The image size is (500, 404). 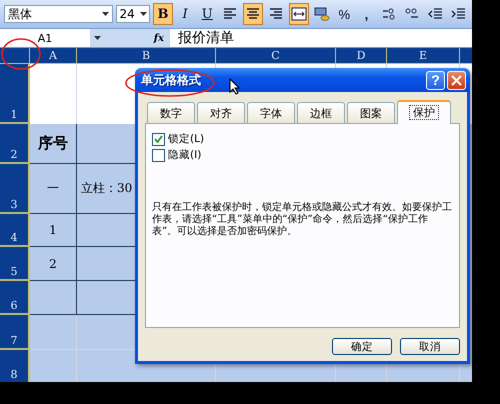 What do you see at coordinates (171, 80) in the screenshot?
I see `dialog-title: 单元格格式` at bounding box center [171, 80].